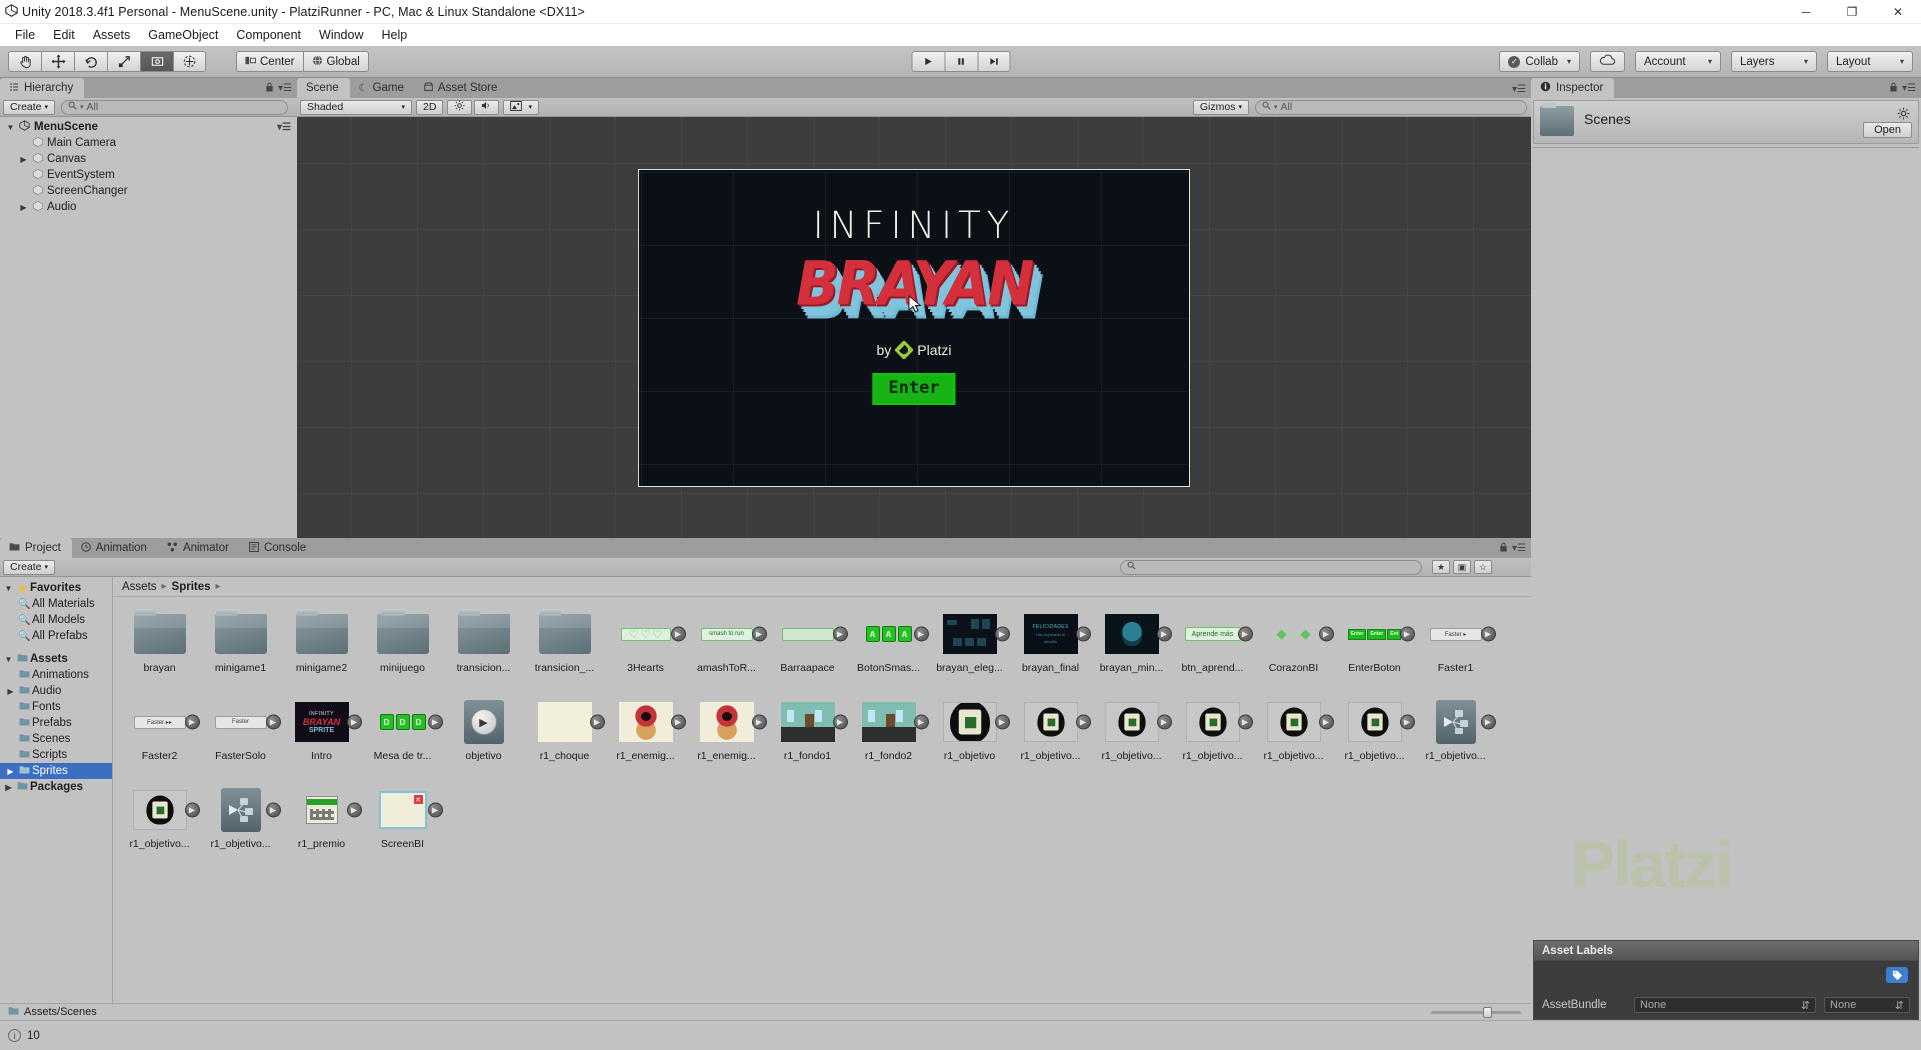 The image size is (1921, 1050). What do you see at coordinates (56, 739) in the screenshot?
I see `project-tree-scenes: Scenes` at bounding box center [56, 739].